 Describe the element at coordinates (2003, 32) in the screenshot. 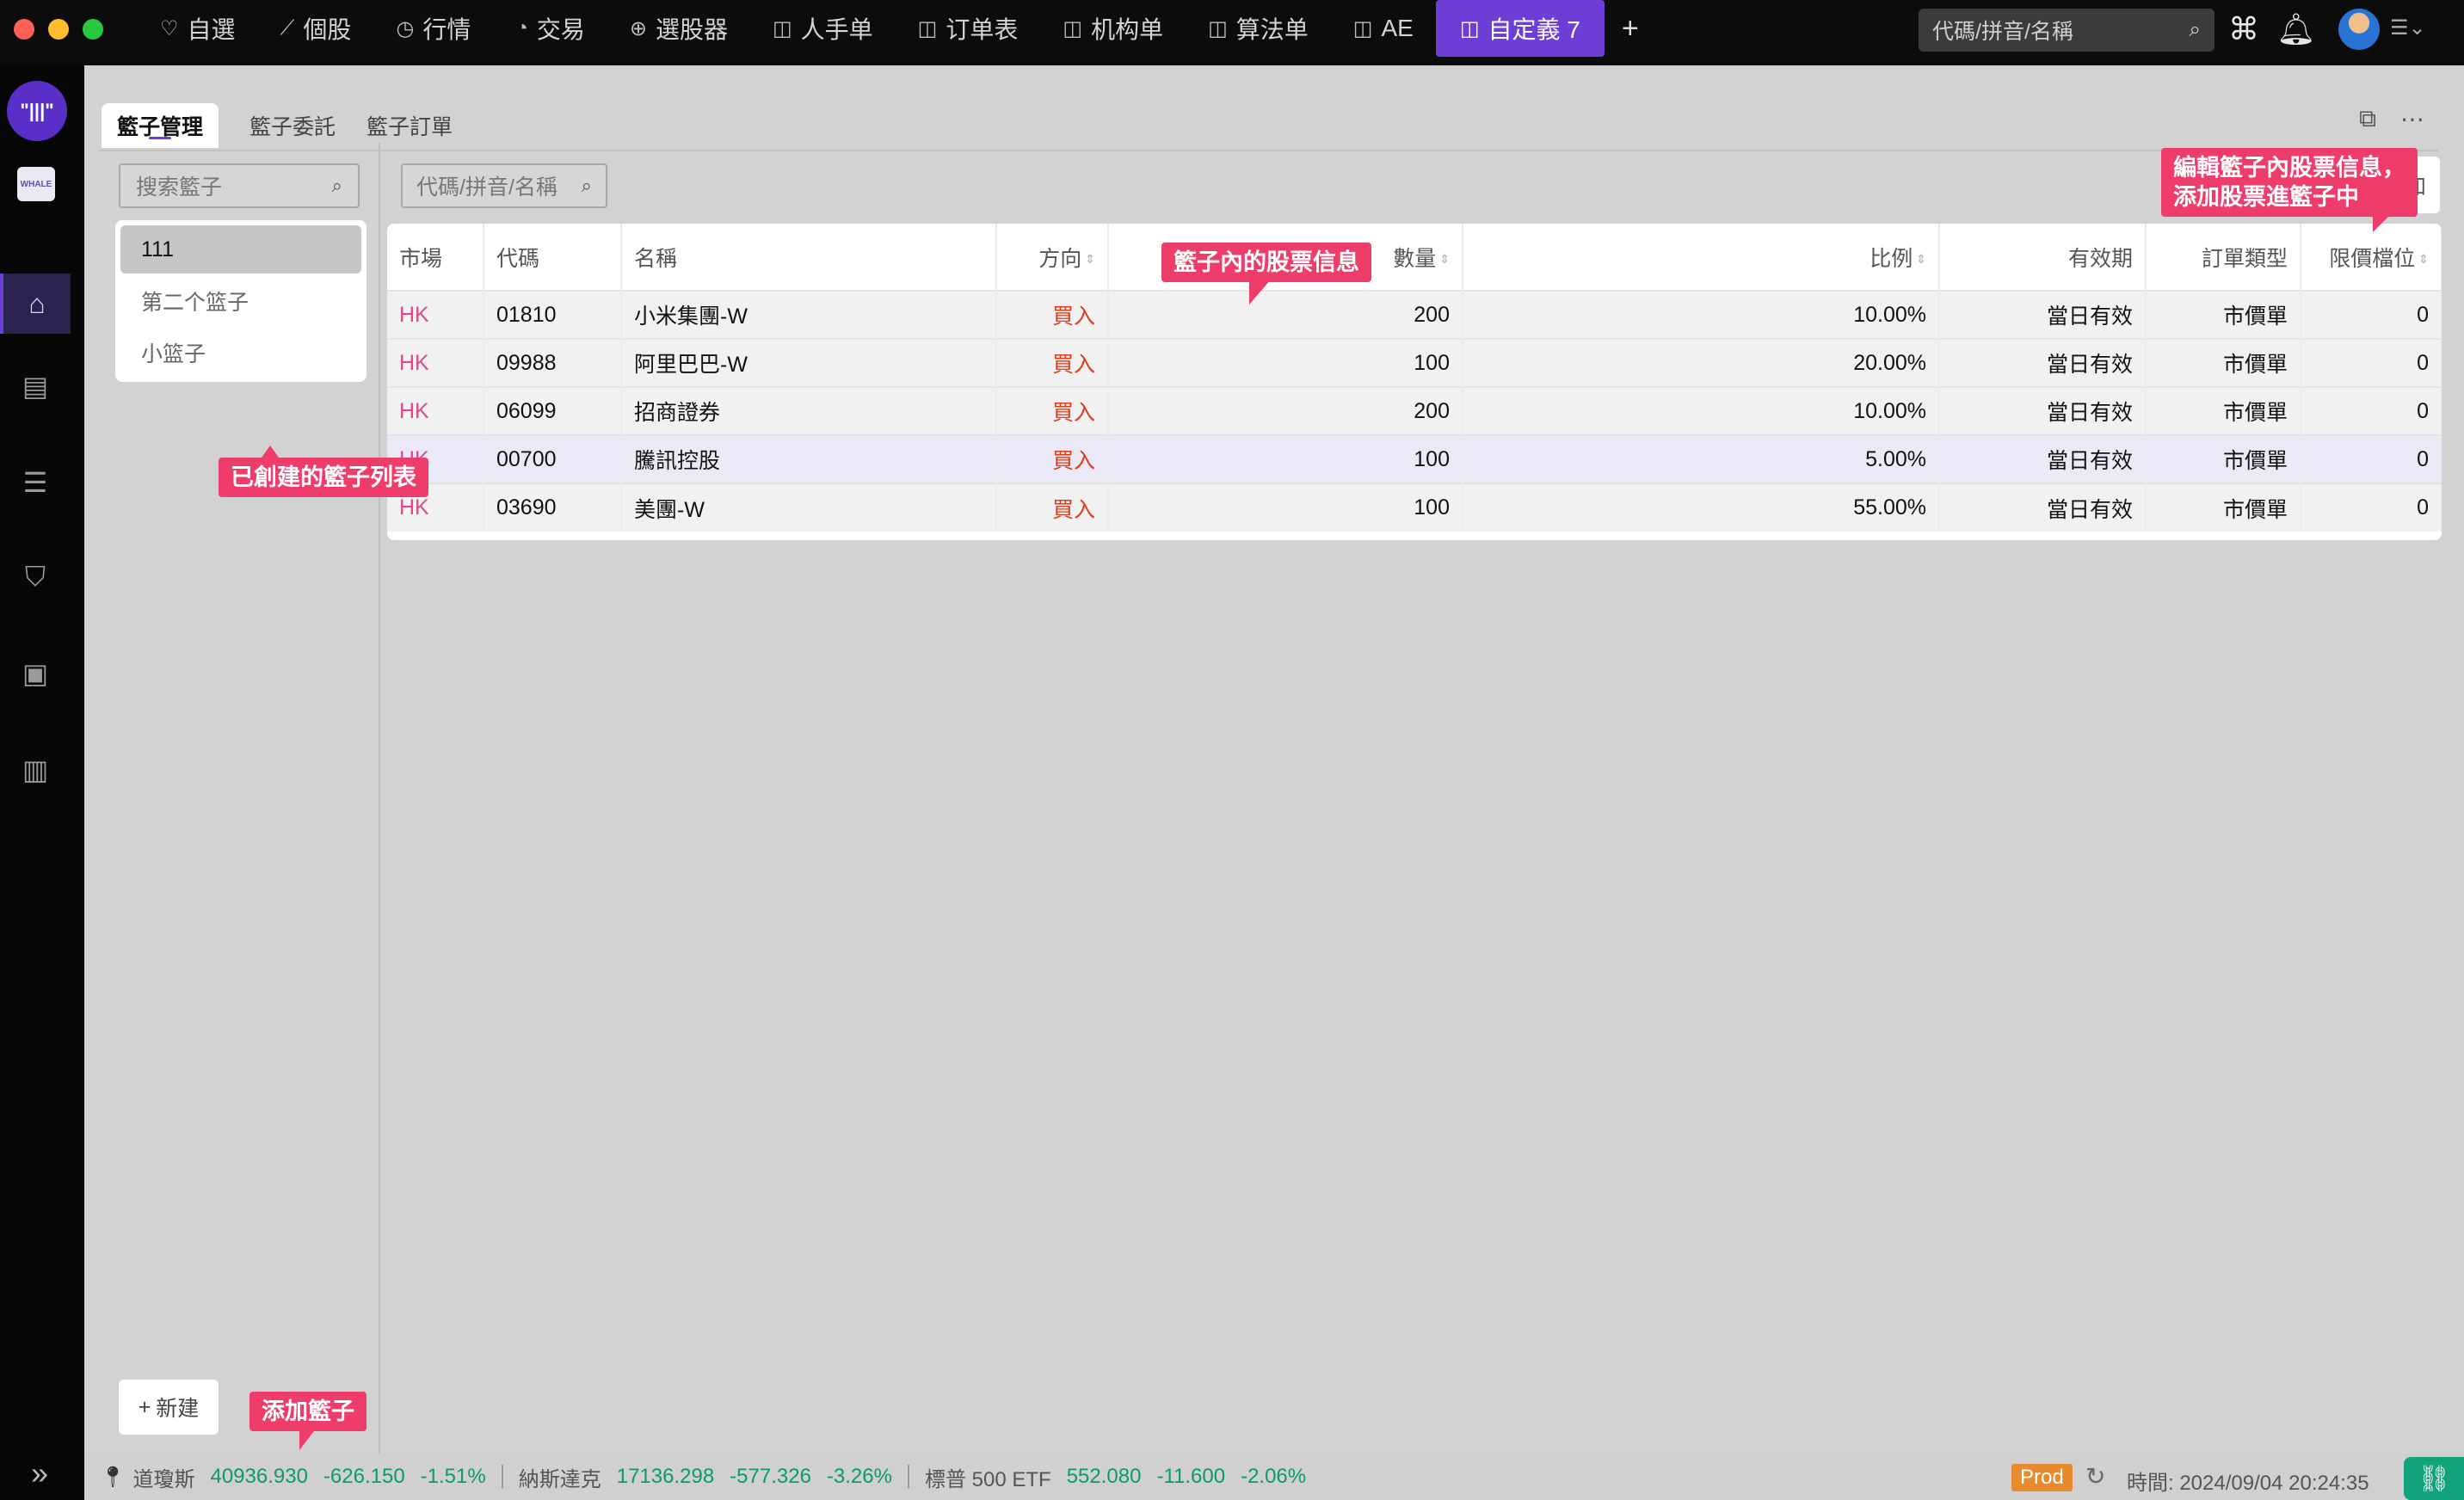

I see `search-placeholder: 代碼/拼音/名稱` at that location.